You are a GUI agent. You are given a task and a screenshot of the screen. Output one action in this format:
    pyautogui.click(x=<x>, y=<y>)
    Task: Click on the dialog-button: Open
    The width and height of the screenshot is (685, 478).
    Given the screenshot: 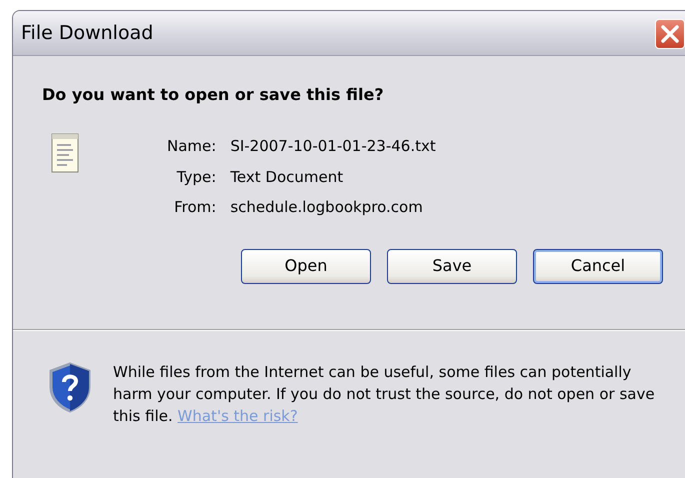 What is the action you would take?
    pyautogui.click(x=306, y=266)
    